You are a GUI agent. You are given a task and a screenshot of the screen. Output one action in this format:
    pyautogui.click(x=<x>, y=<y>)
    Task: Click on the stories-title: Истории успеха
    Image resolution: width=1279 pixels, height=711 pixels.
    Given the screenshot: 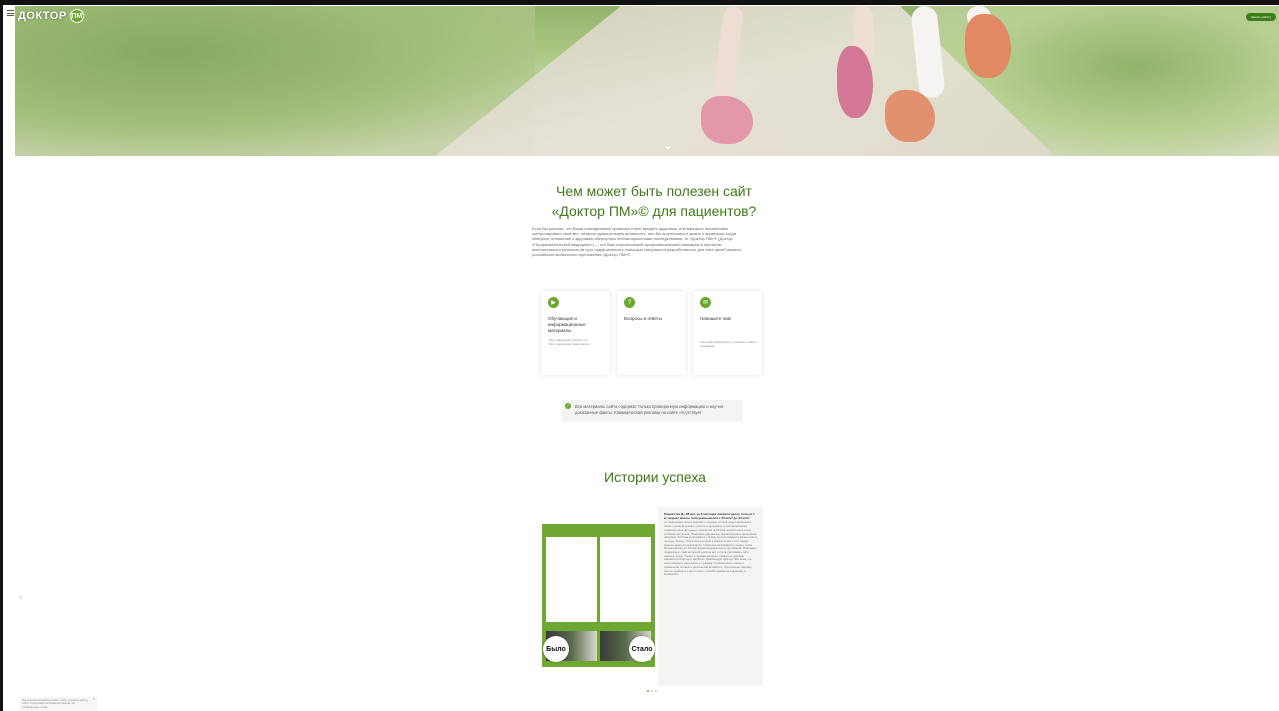 What is the action you would take?
    pyautogui.click(x=655, y=477)
    